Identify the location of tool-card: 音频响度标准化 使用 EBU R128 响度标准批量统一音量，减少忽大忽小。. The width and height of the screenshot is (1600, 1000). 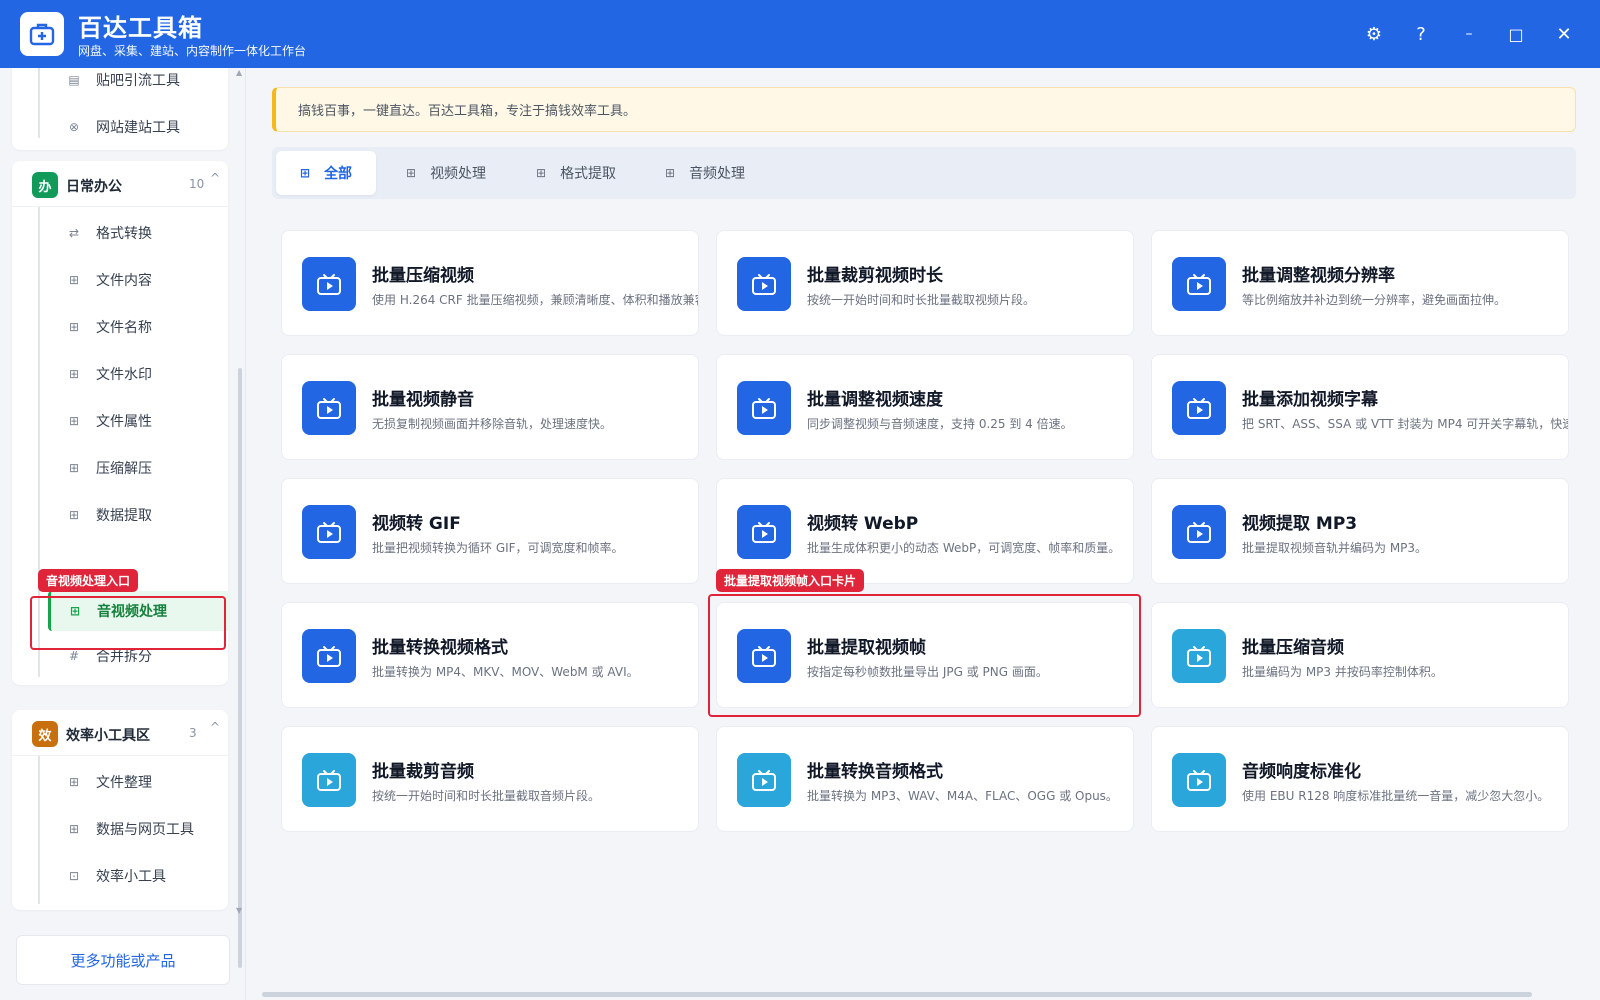
(1360, 779).